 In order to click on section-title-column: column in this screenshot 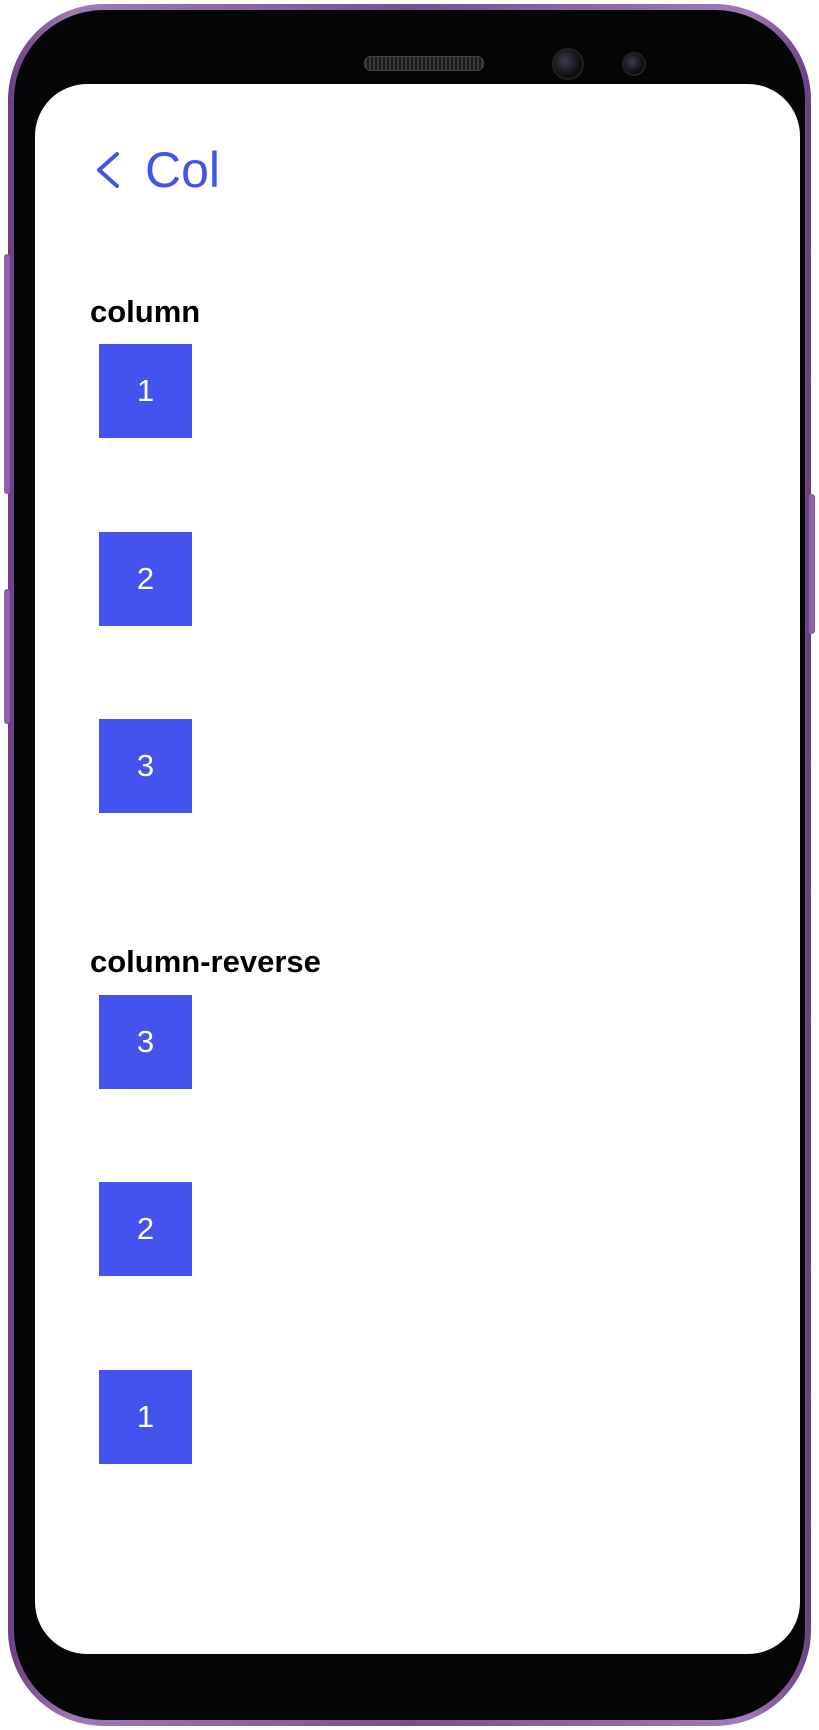, I will do `click(145, 311)`.